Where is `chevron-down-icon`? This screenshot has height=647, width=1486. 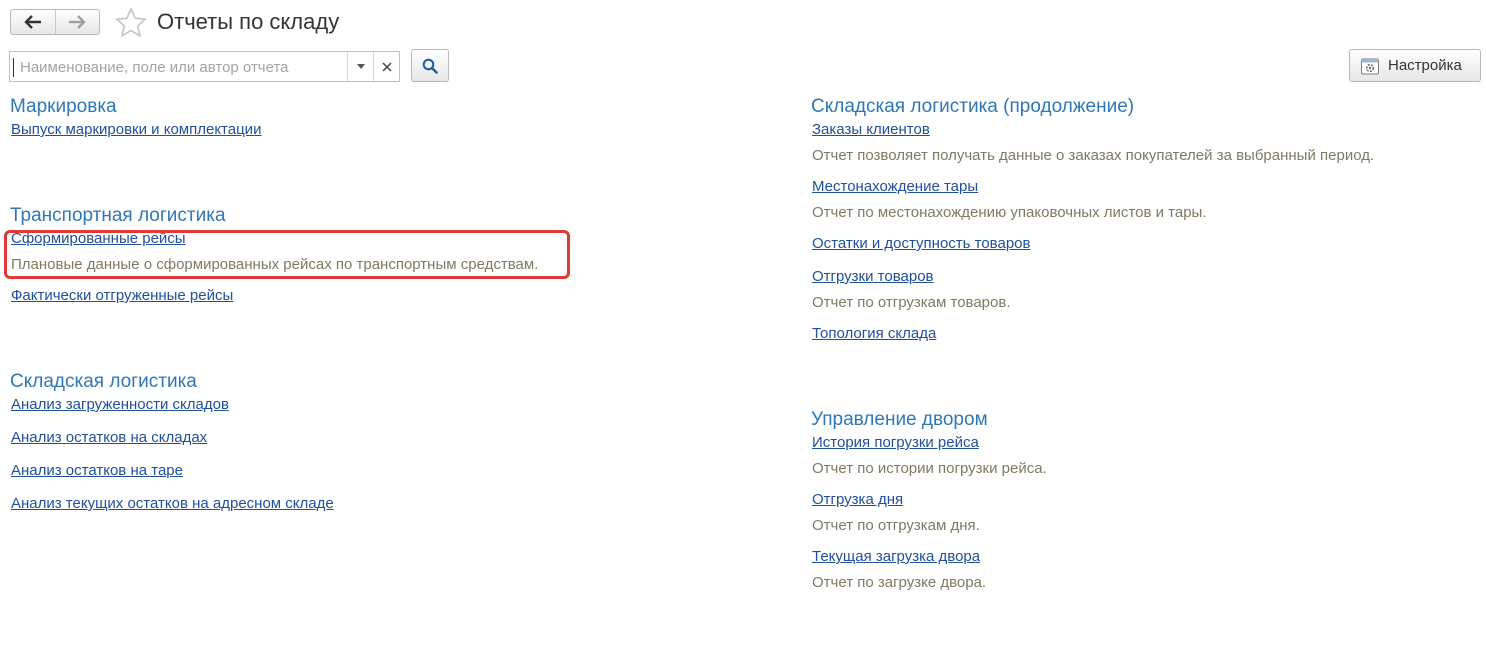 chevron-down-icon is located at coordinates (360, 66).